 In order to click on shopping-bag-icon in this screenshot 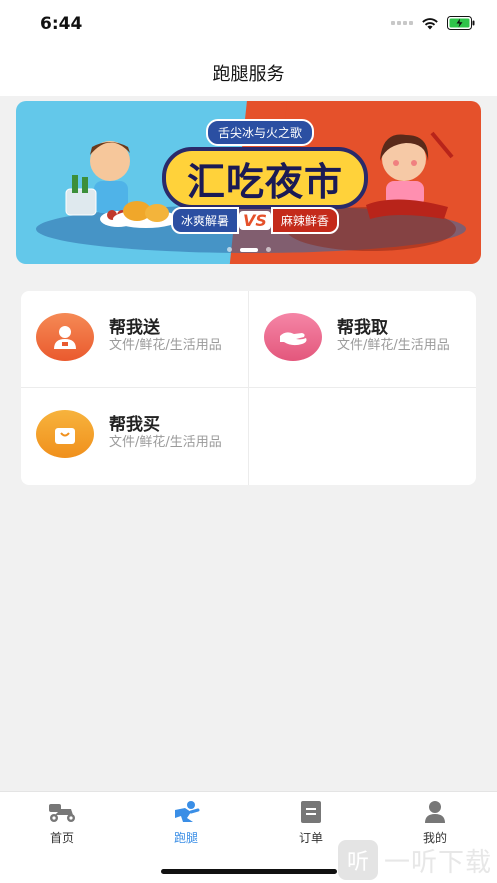, I will do `click(65, 434)`.